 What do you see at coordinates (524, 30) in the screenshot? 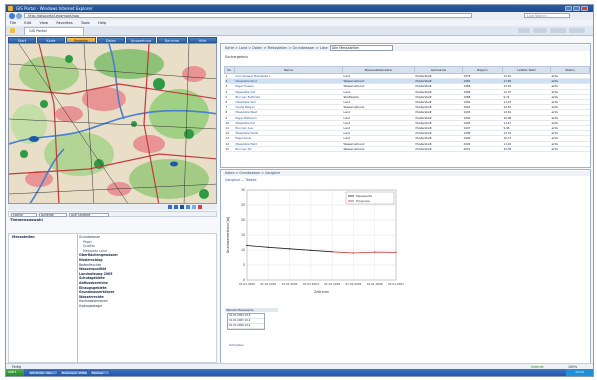
I see `home-icon` at bounding box center [524, 30].